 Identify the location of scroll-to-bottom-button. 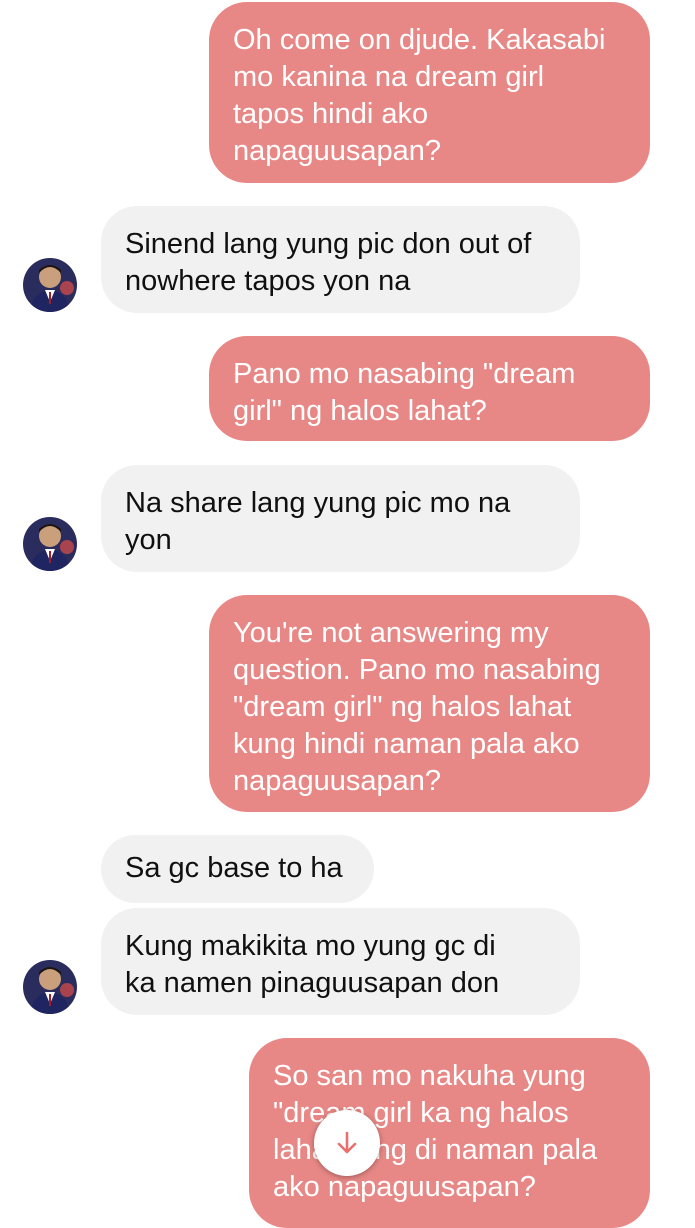
(347, 1143).